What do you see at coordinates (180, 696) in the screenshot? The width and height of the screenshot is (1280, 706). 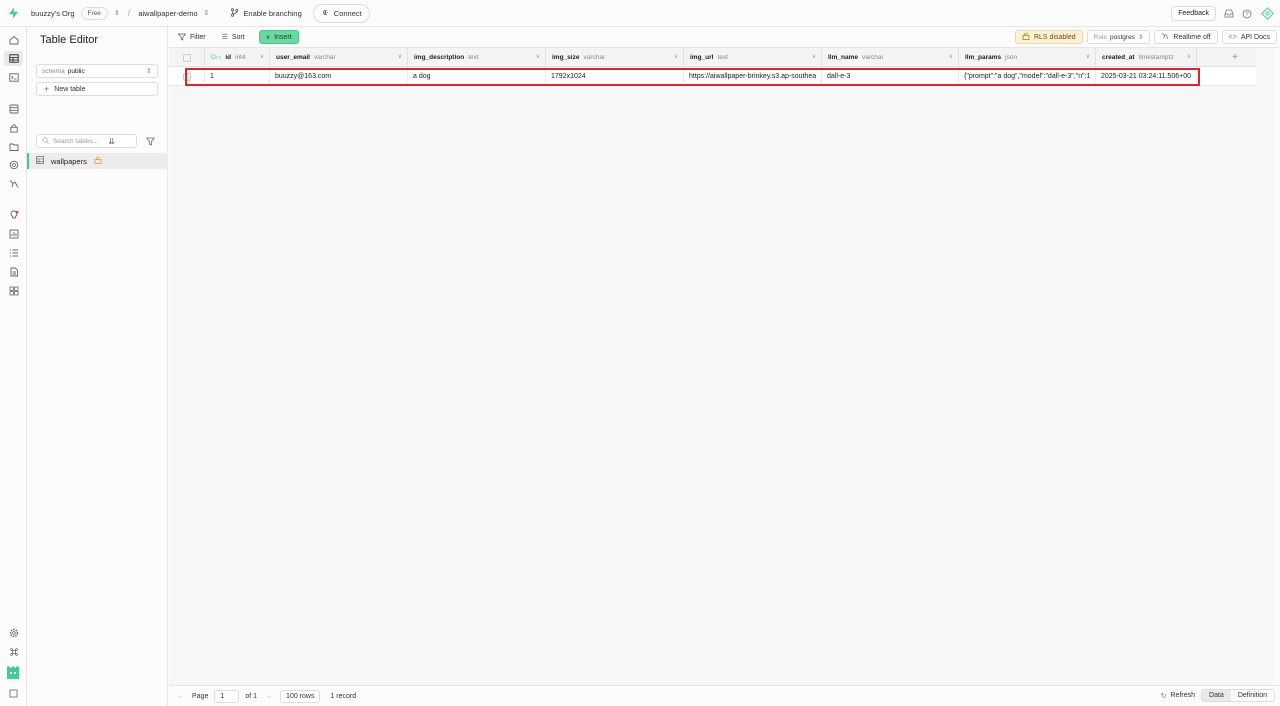 I see `arrow-left-icon: ←` at bounding box center [180, 696].